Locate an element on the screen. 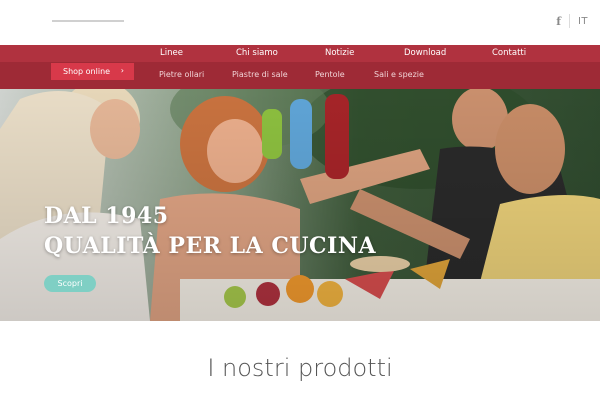 The width and height of the screenshot is (600, 400). nav-item-download: Download is located at coordinates (425, 53).